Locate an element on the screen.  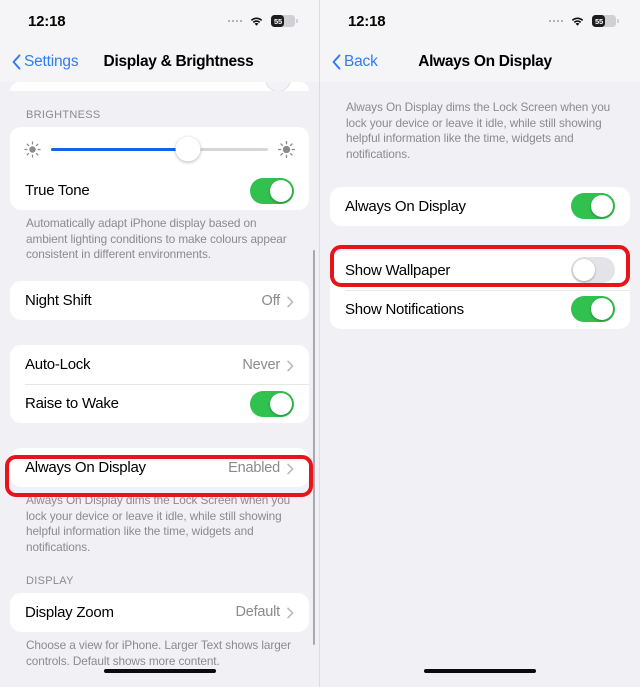
brightness-low-icon is located at coordinates (32, 149).